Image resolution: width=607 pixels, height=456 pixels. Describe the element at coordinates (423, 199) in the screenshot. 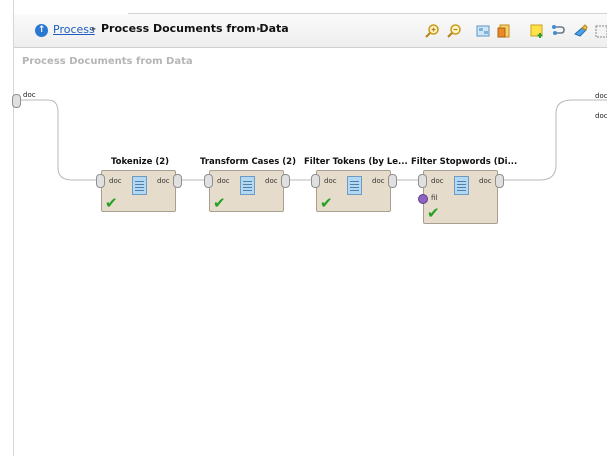

I see `file-input-port` at that location.